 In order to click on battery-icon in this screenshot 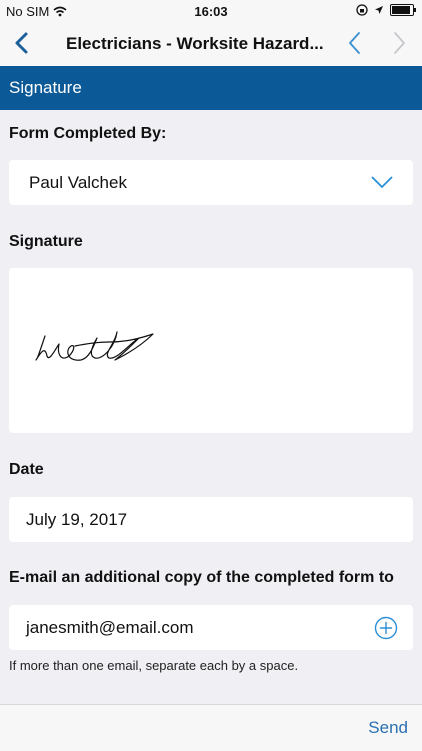, I will do `click(403, 10)`.